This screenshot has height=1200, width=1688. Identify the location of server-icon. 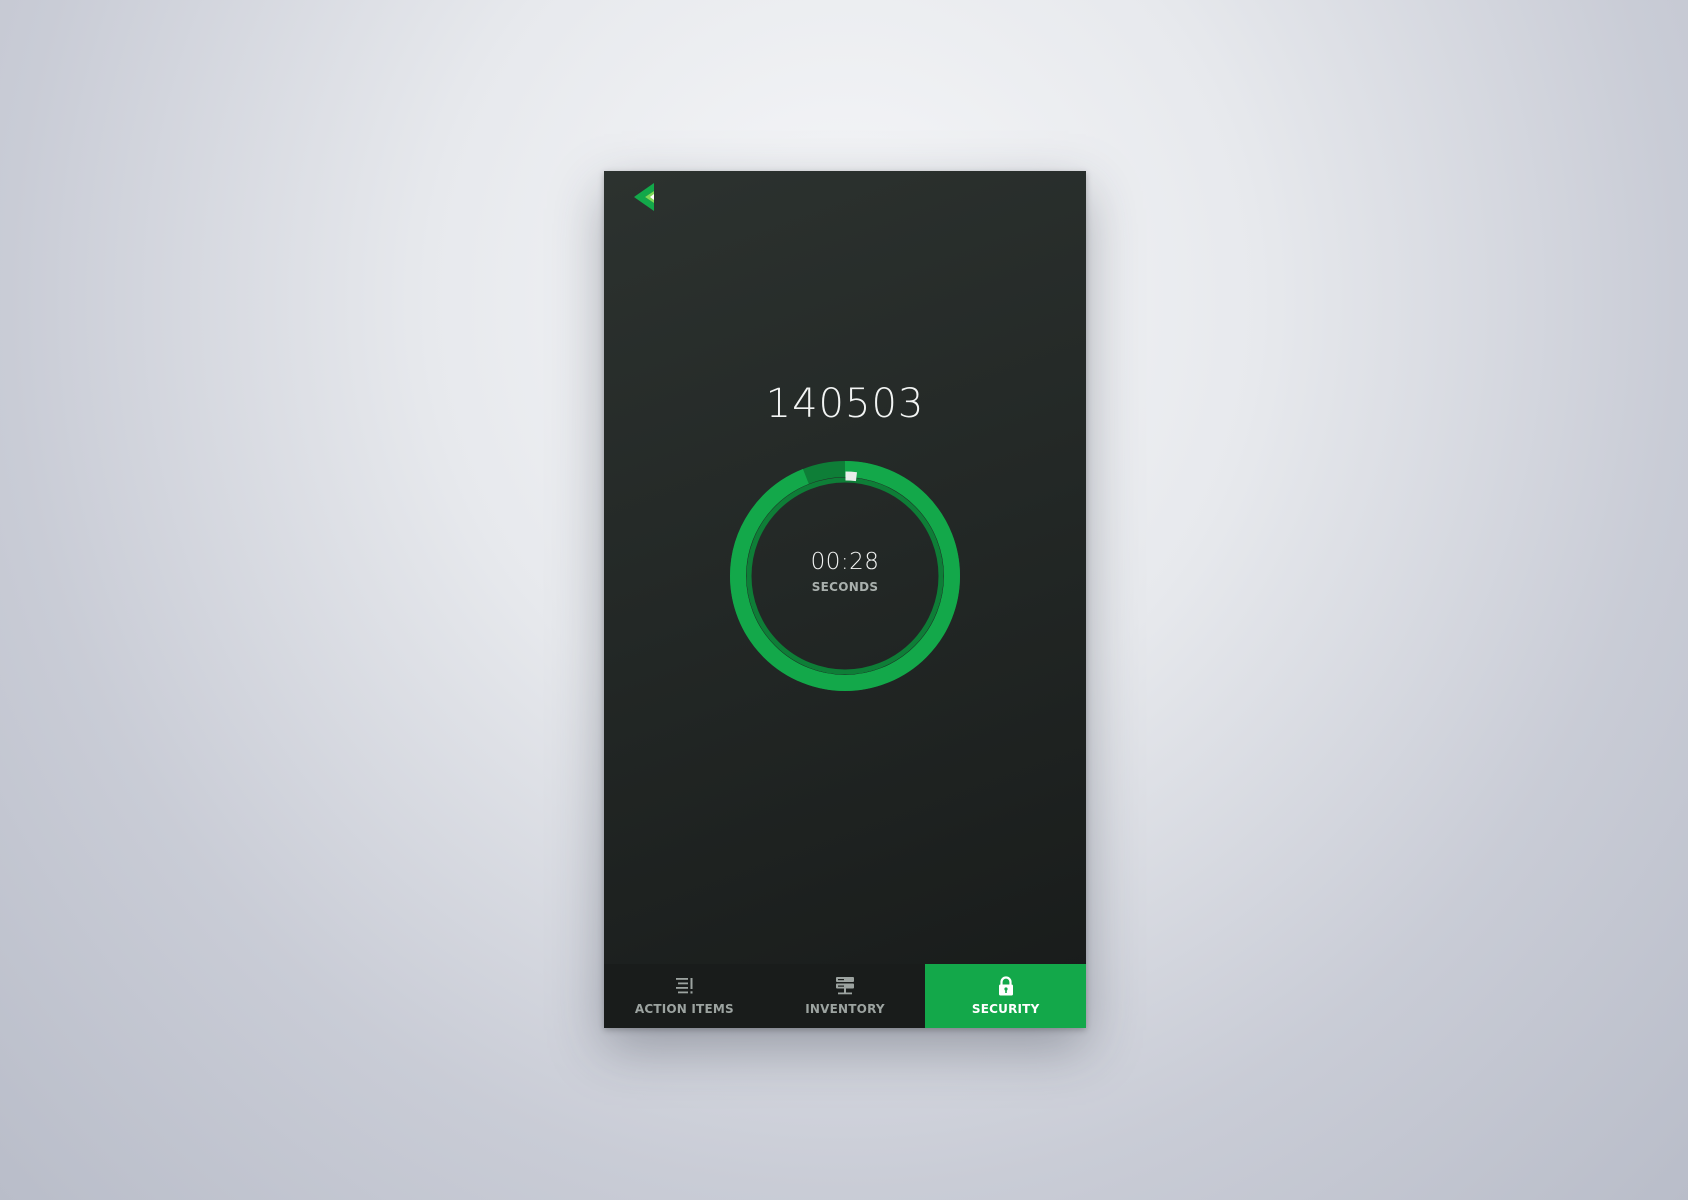
(845, 986).